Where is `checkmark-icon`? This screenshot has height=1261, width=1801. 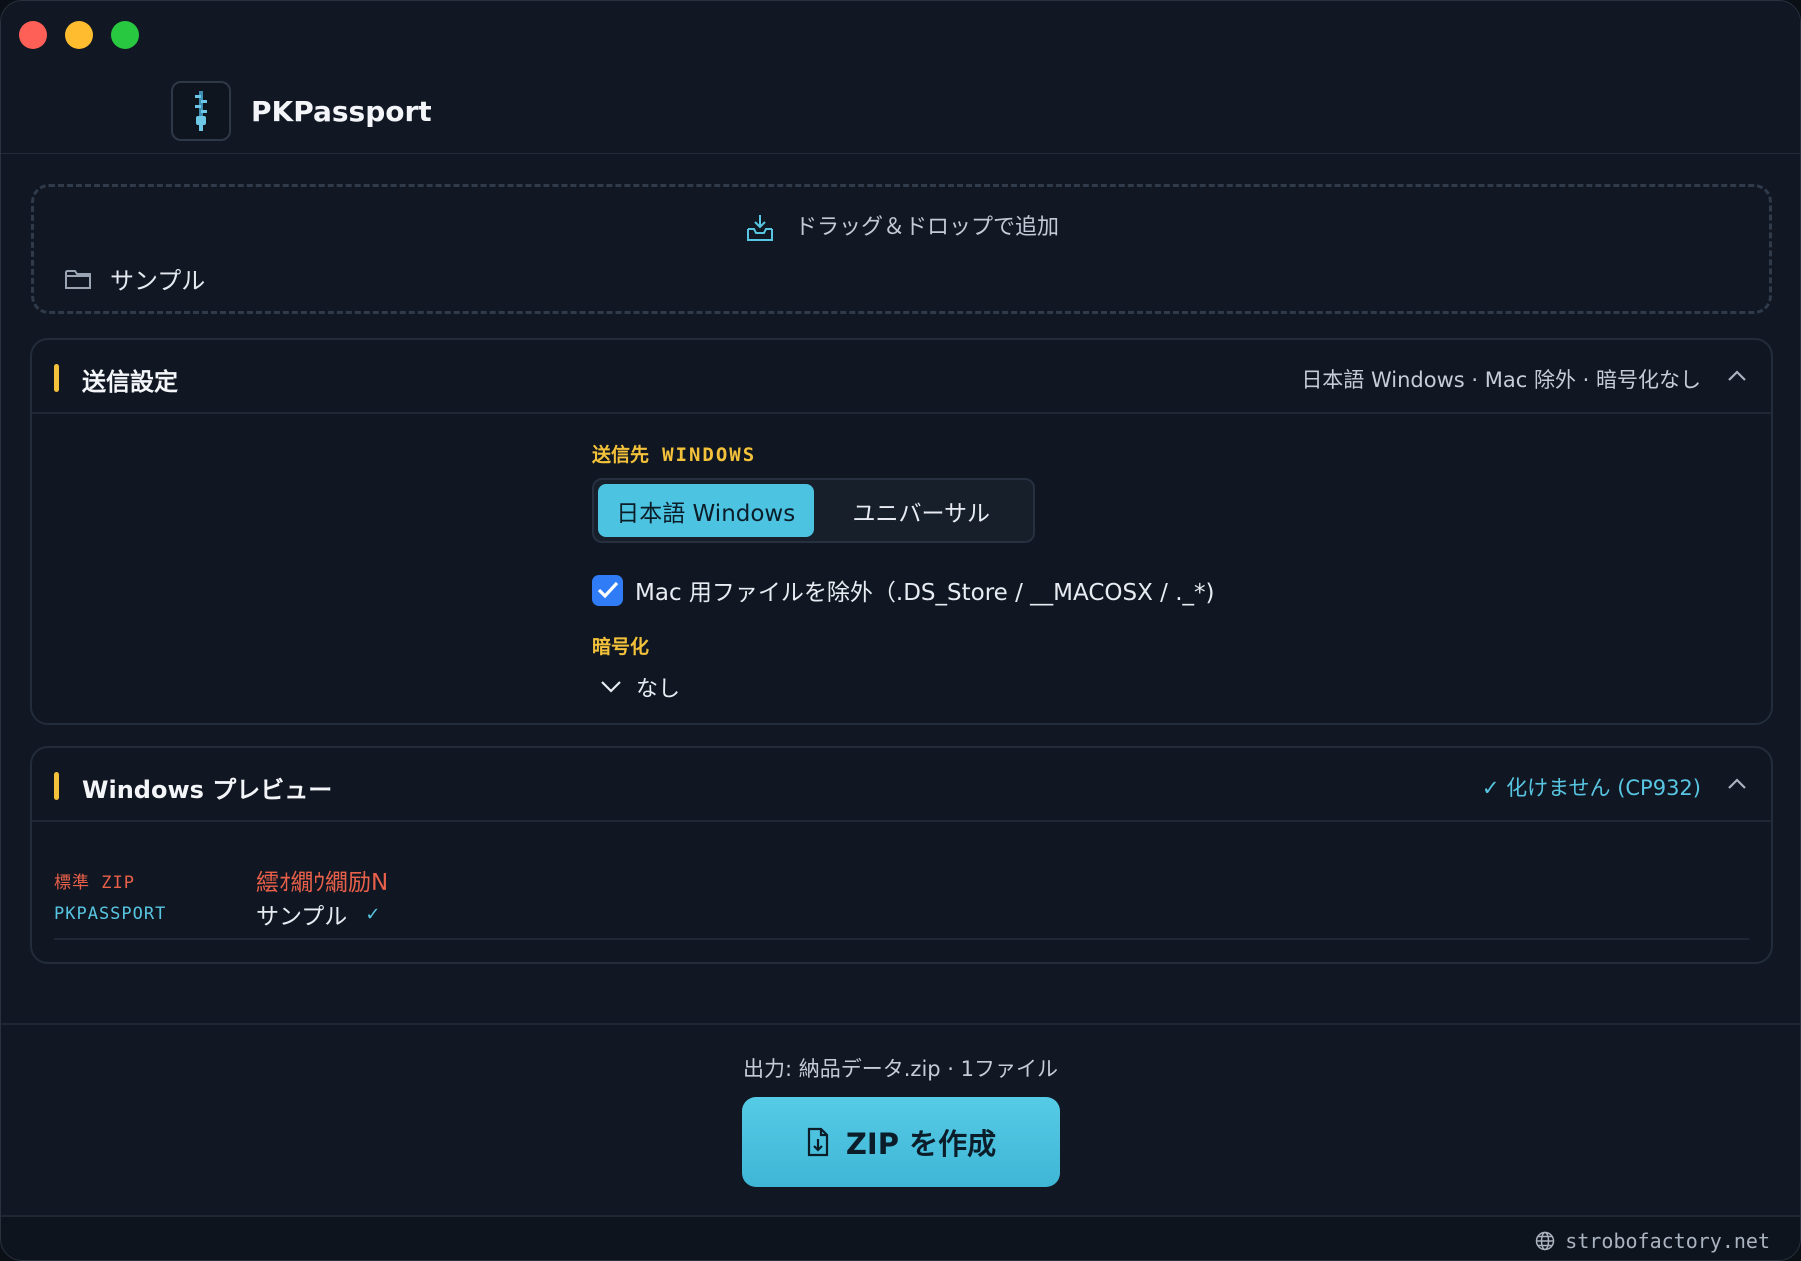 checkmark-icon is located at coordinates (607, 590).